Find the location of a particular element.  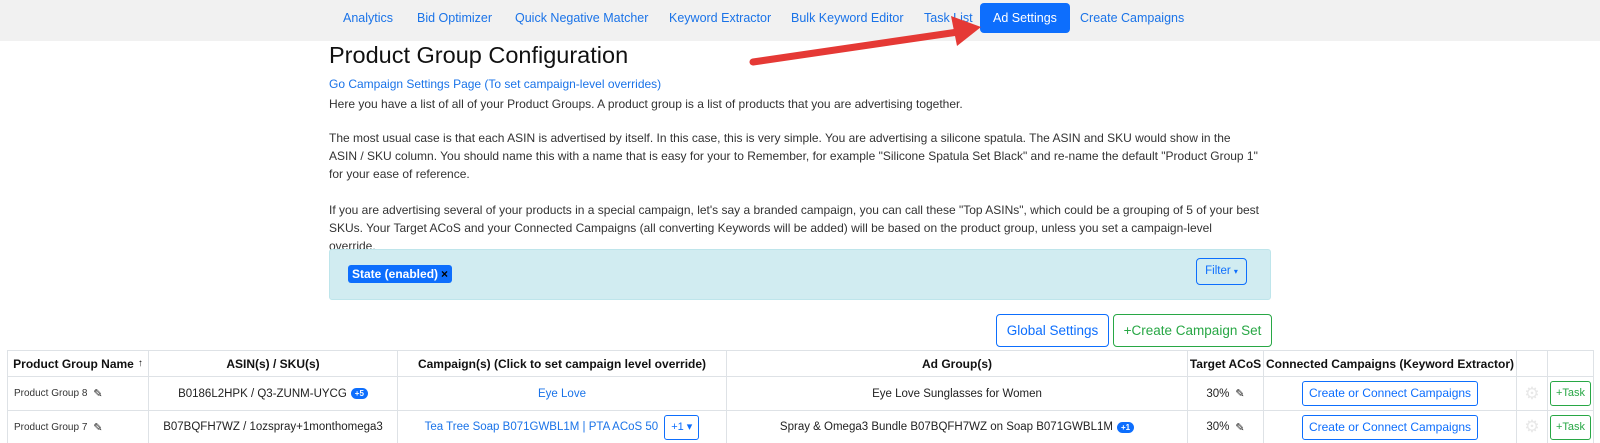

col-header-task is located at coordinates (1570, 363).